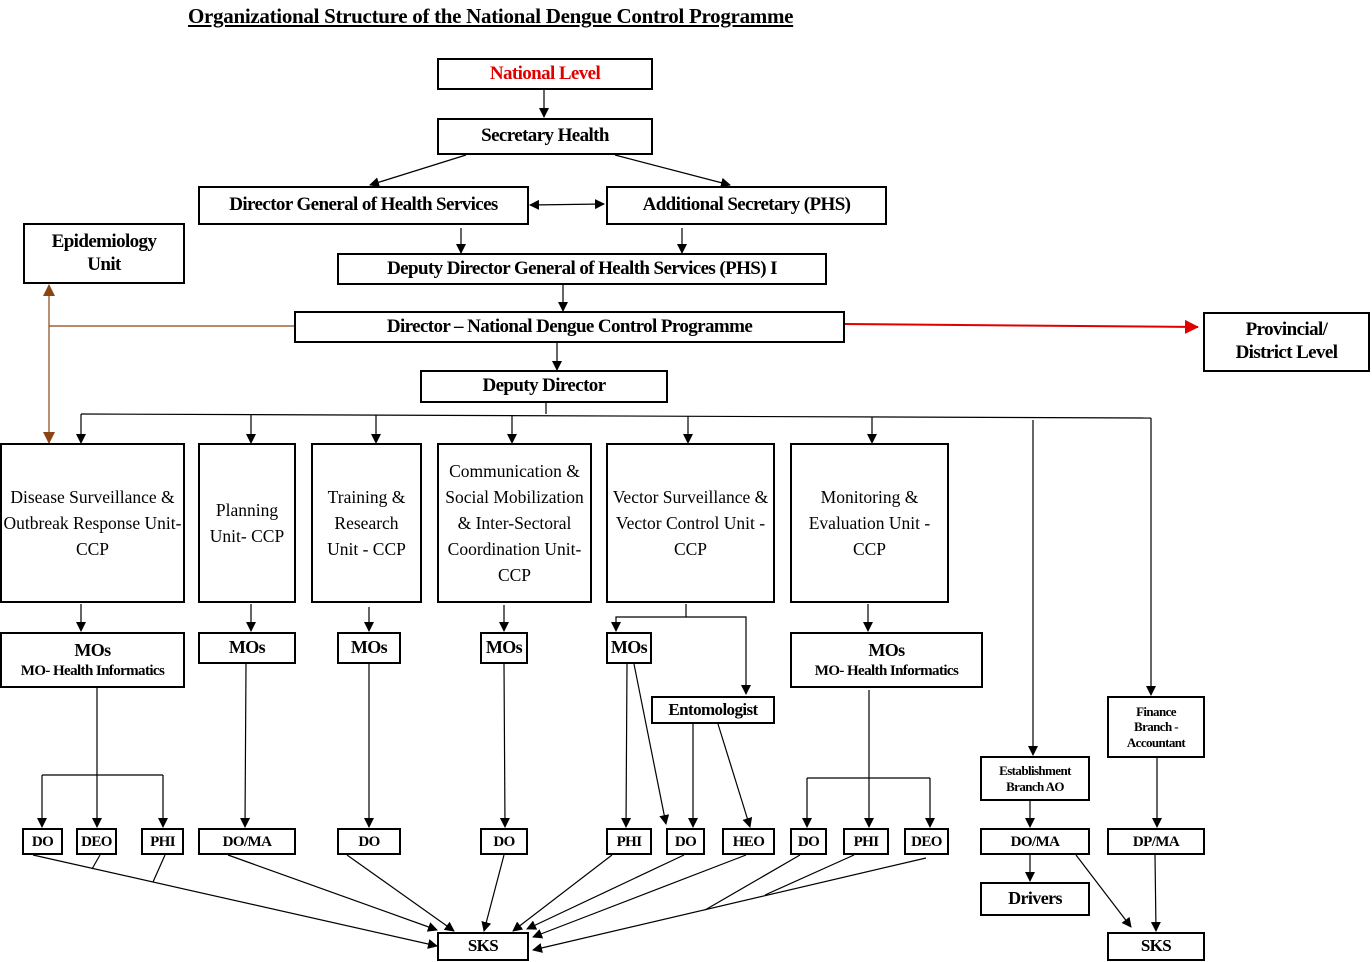 The image size is (1372, 962). I want to click on node-label: Secretary Health, so click(545, 136).